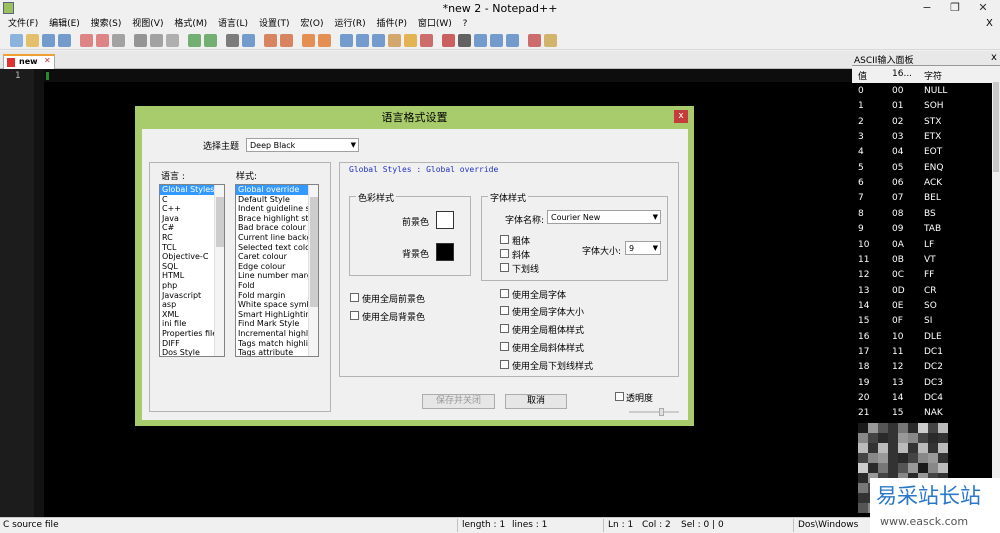 The image size is (1000, 533). What do you see at coordinates (445, 252) in the screenshot?
I see `background-color-swatch` at bounding box center [445, 252].